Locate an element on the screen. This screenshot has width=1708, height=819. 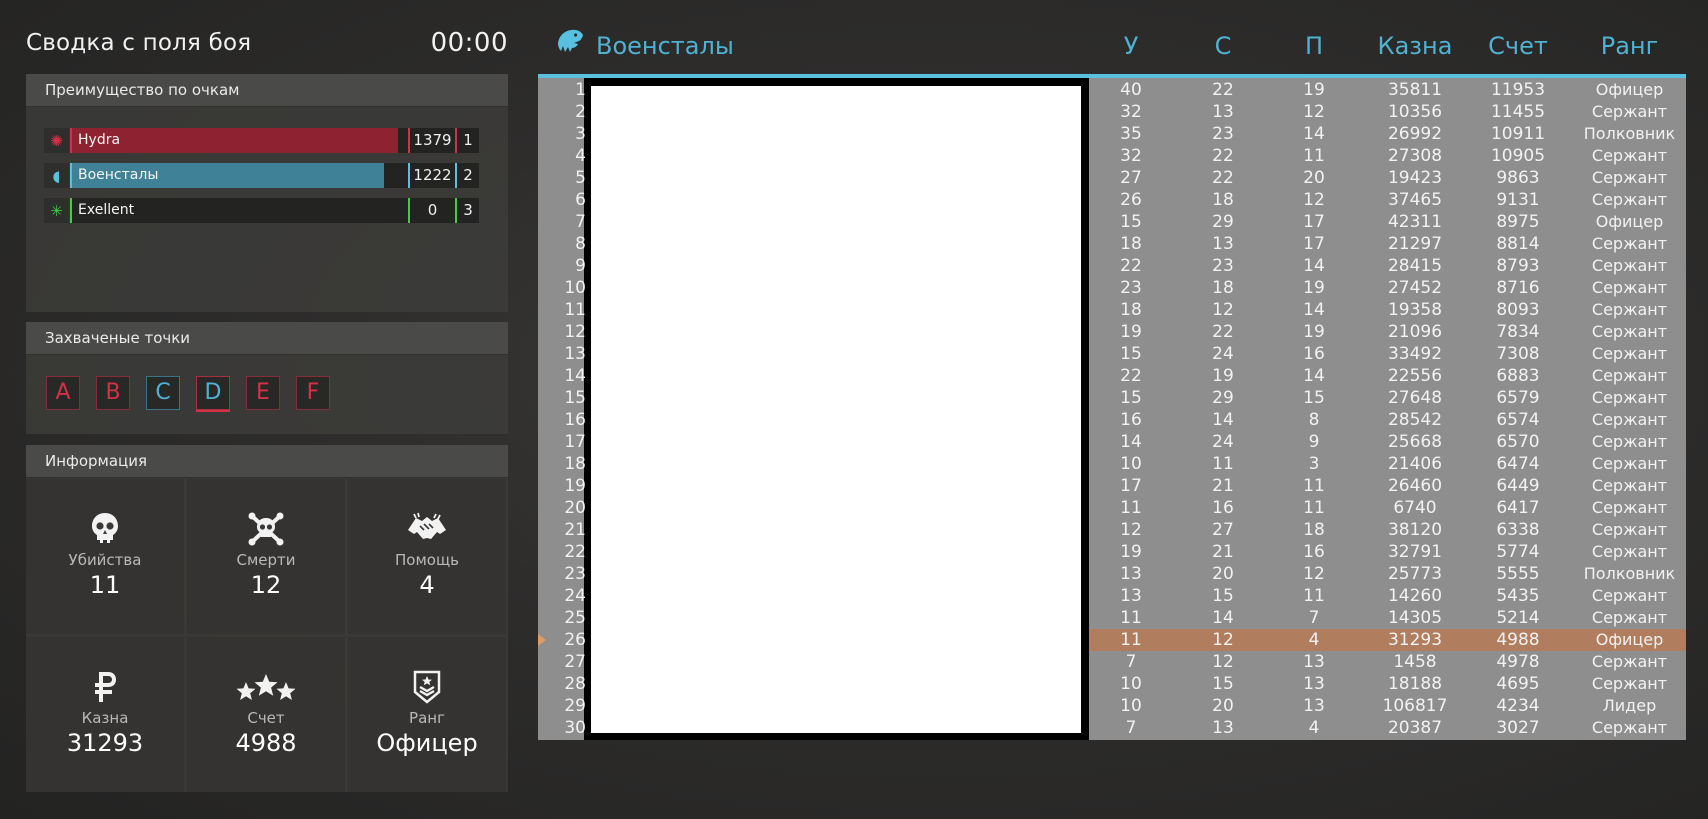
cell-assists: 4 is located at coordinates (1314, 728).